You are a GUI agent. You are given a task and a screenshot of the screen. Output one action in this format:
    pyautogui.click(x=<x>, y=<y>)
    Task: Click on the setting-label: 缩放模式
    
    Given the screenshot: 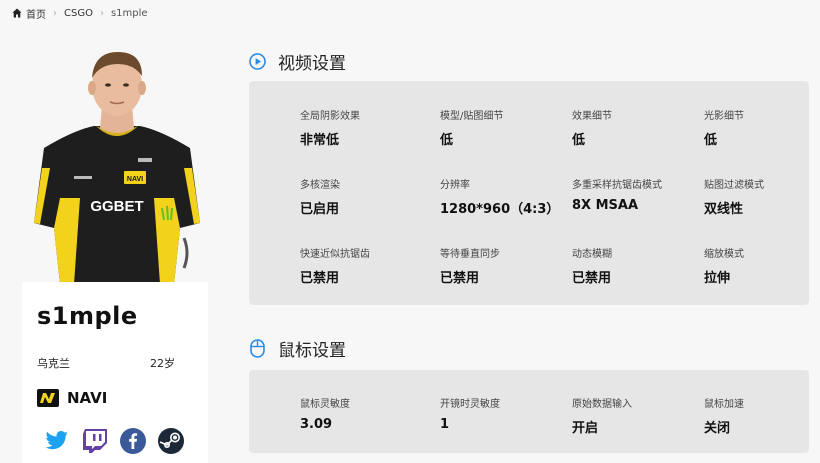 What is the action you would take?
    pyautogui.click(x=724, y=254)
    